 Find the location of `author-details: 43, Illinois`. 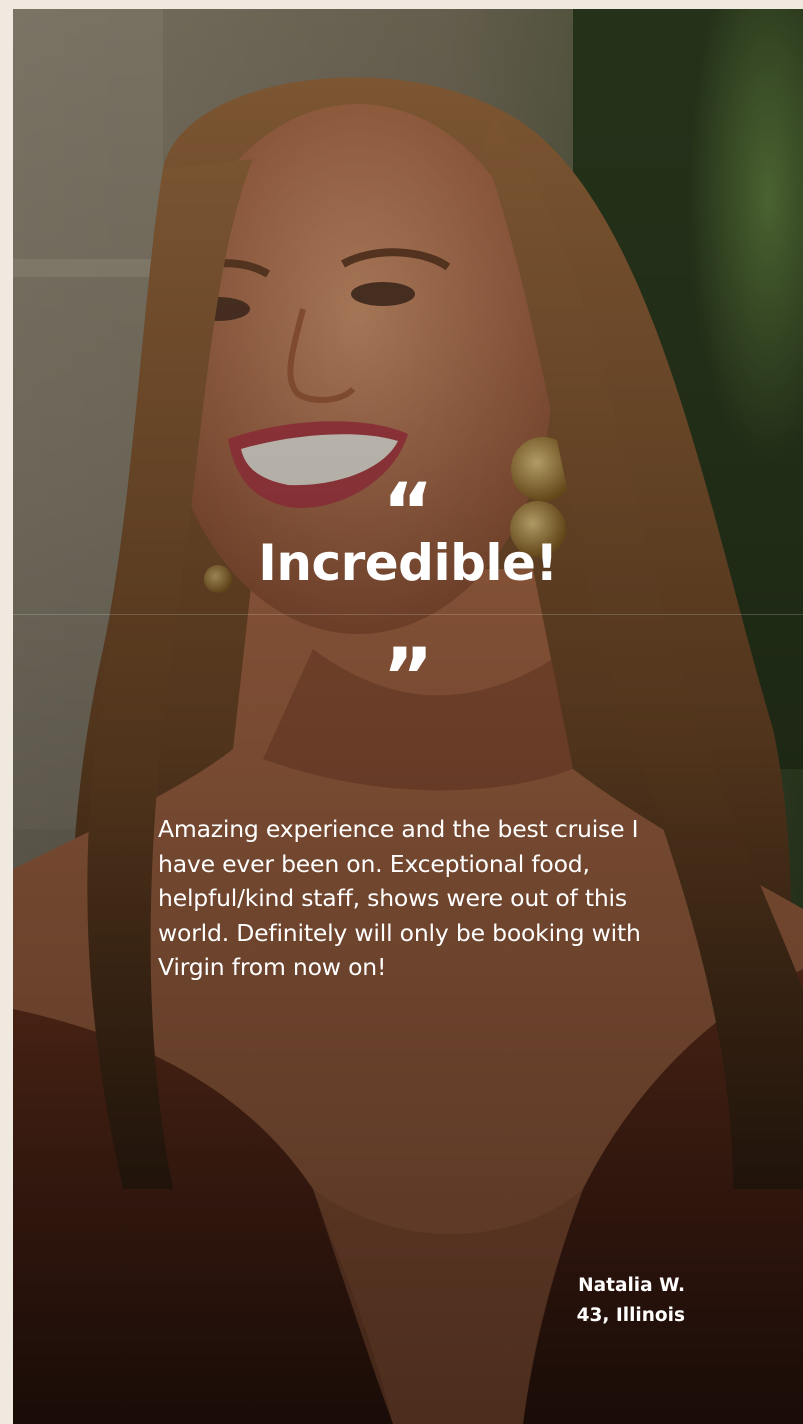

author-details: 43, Illinois is located at coordinates (630, 1315).